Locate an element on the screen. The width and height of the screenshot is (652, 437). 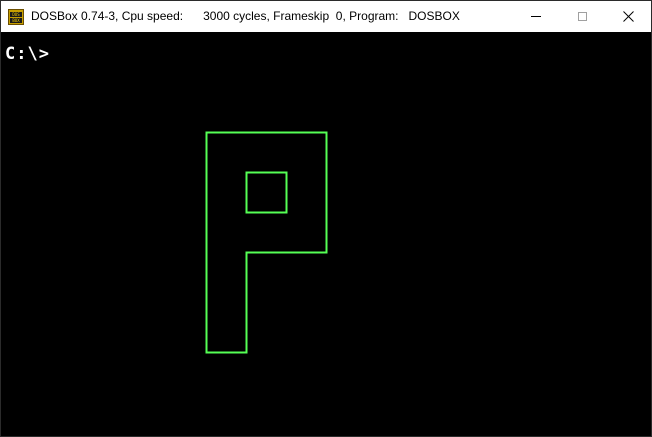
minimize-icon is located at coordinates (536, 16).